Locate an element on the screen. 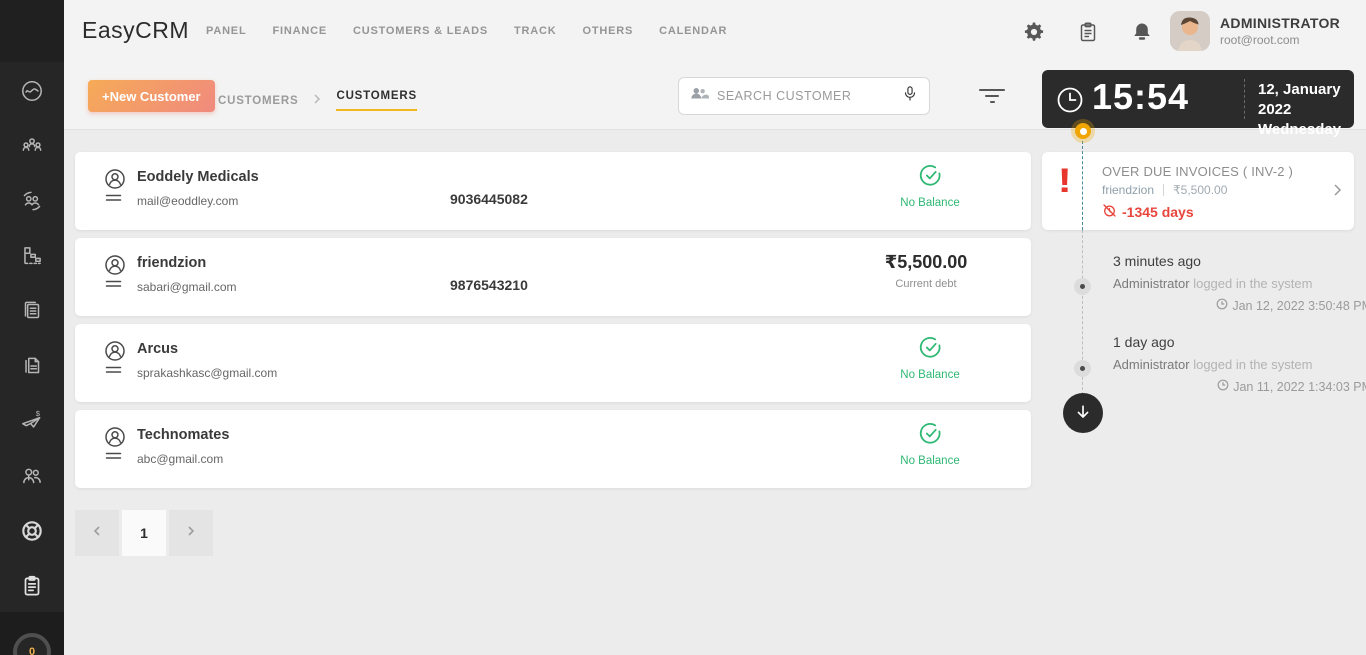 Image resolution: width=1366 pixels, height=655 pixels. nav-track: TRACK is located at coordinates (535, 31).